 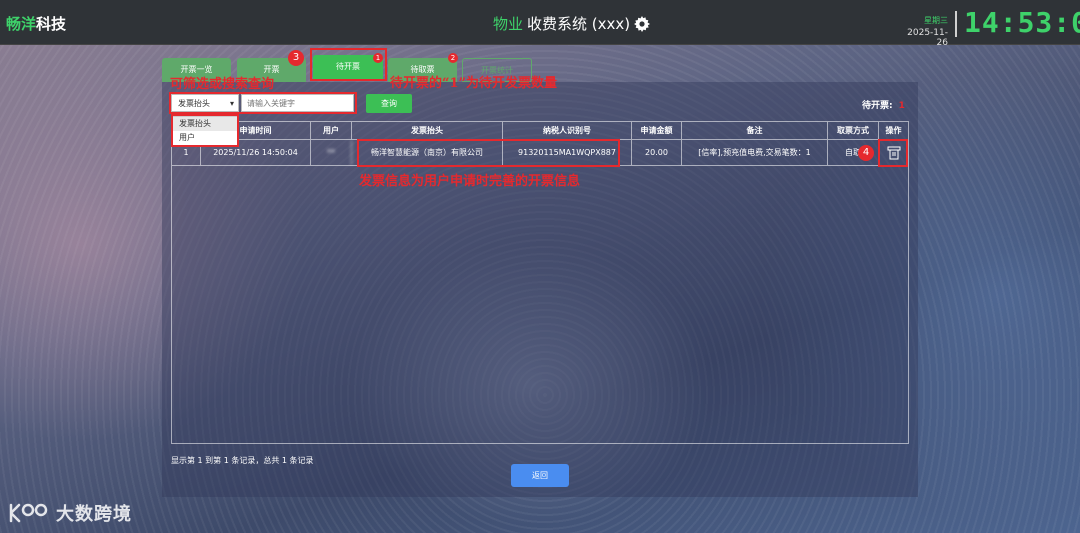 What do you see at coordinates (205, 130) in the screenshot?
I see `highlight-dropdown` at bounding box center [205, 130].